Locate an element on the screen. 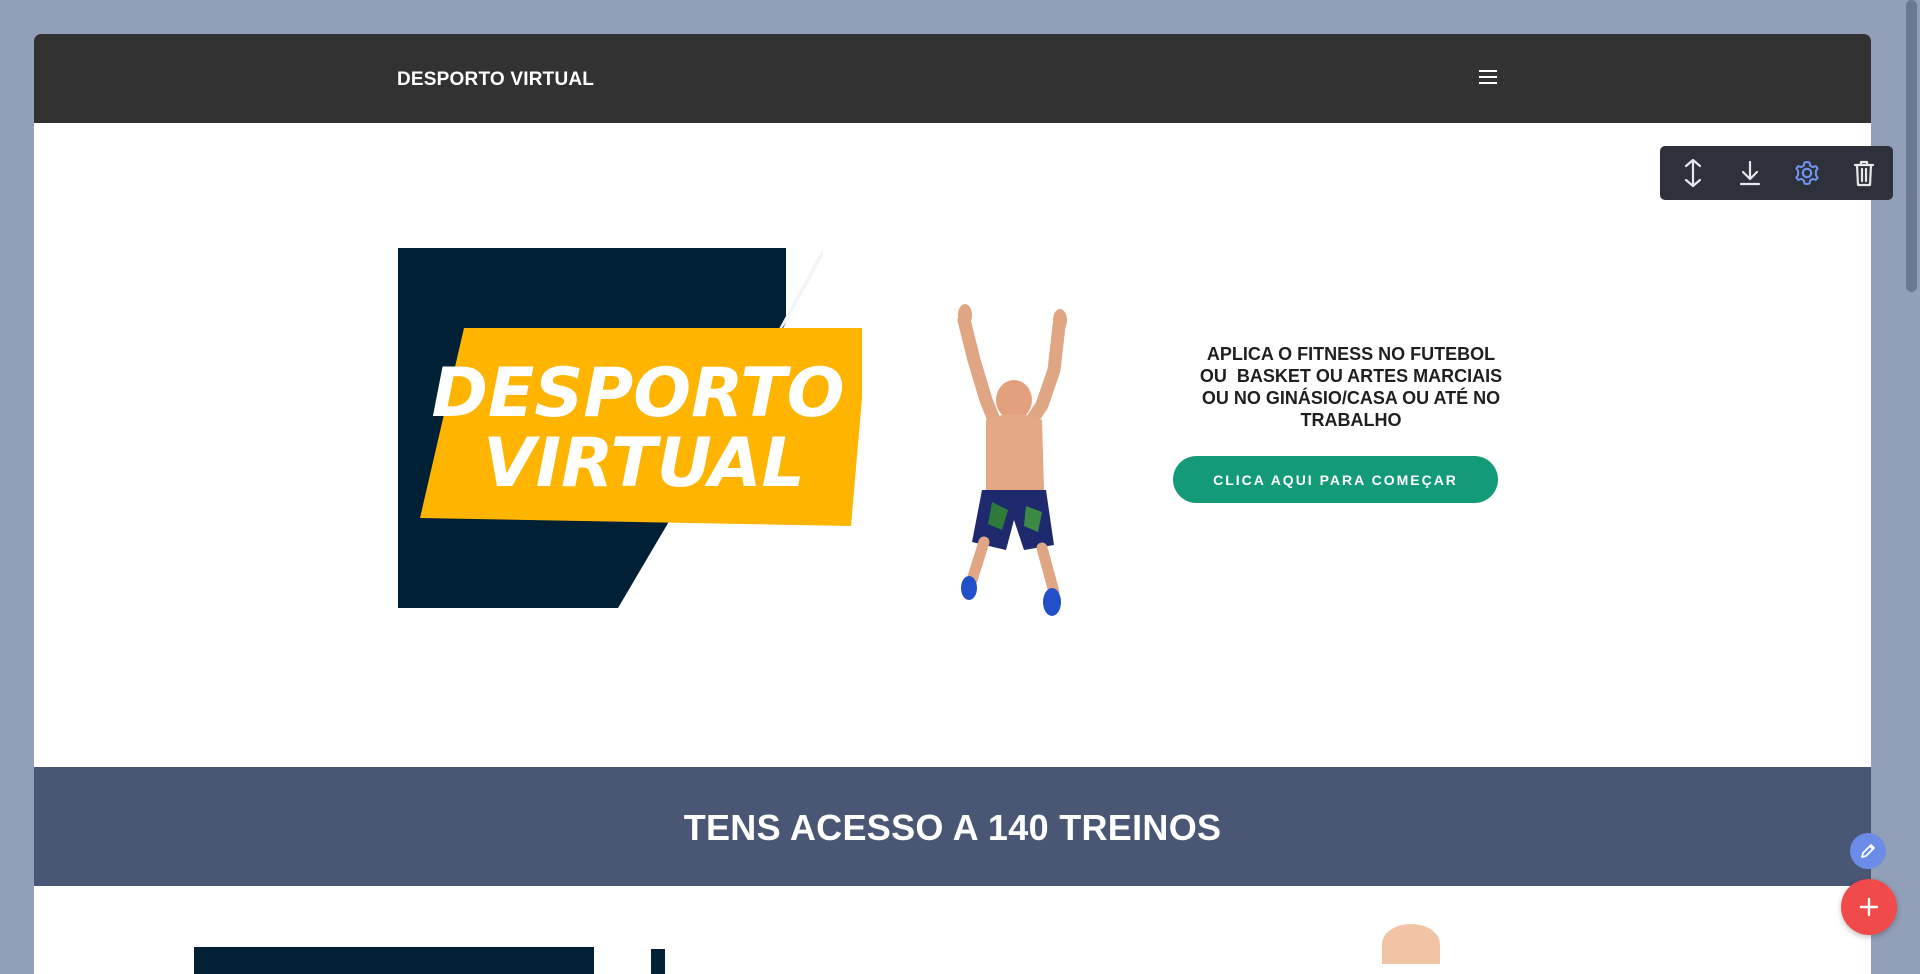 Image resolution: width=1920 pixels, height=974 pixels. hero-text-line: TRABALHO is located at coordinates (1351, 420).